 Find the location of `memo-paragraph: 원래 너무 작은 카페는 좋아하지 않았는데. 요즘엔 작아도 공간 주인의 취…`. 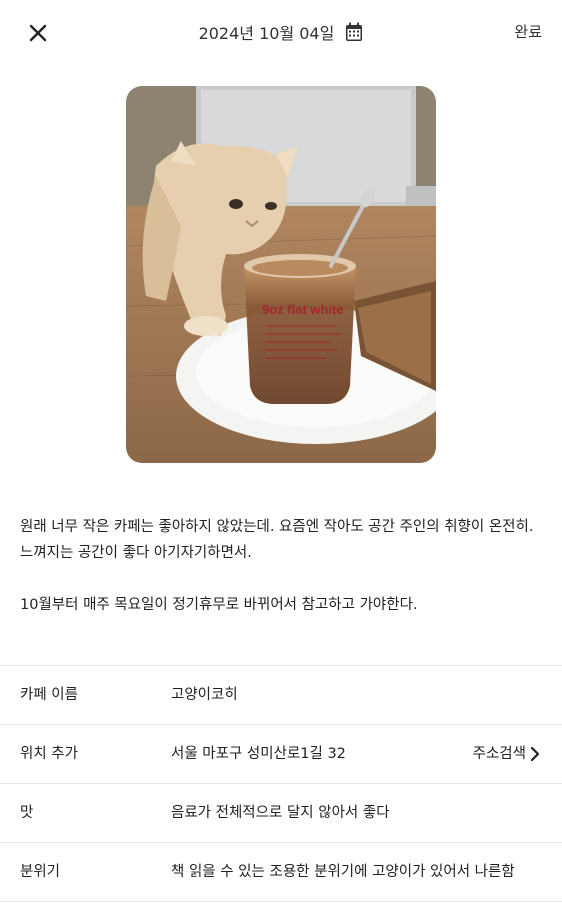

memo-paragraph: 원래 너무 작은 카페는 좋아하지 않았는데. 요즘엔 작아도 공간 주인의 취… is located at coordinates (277, 540).